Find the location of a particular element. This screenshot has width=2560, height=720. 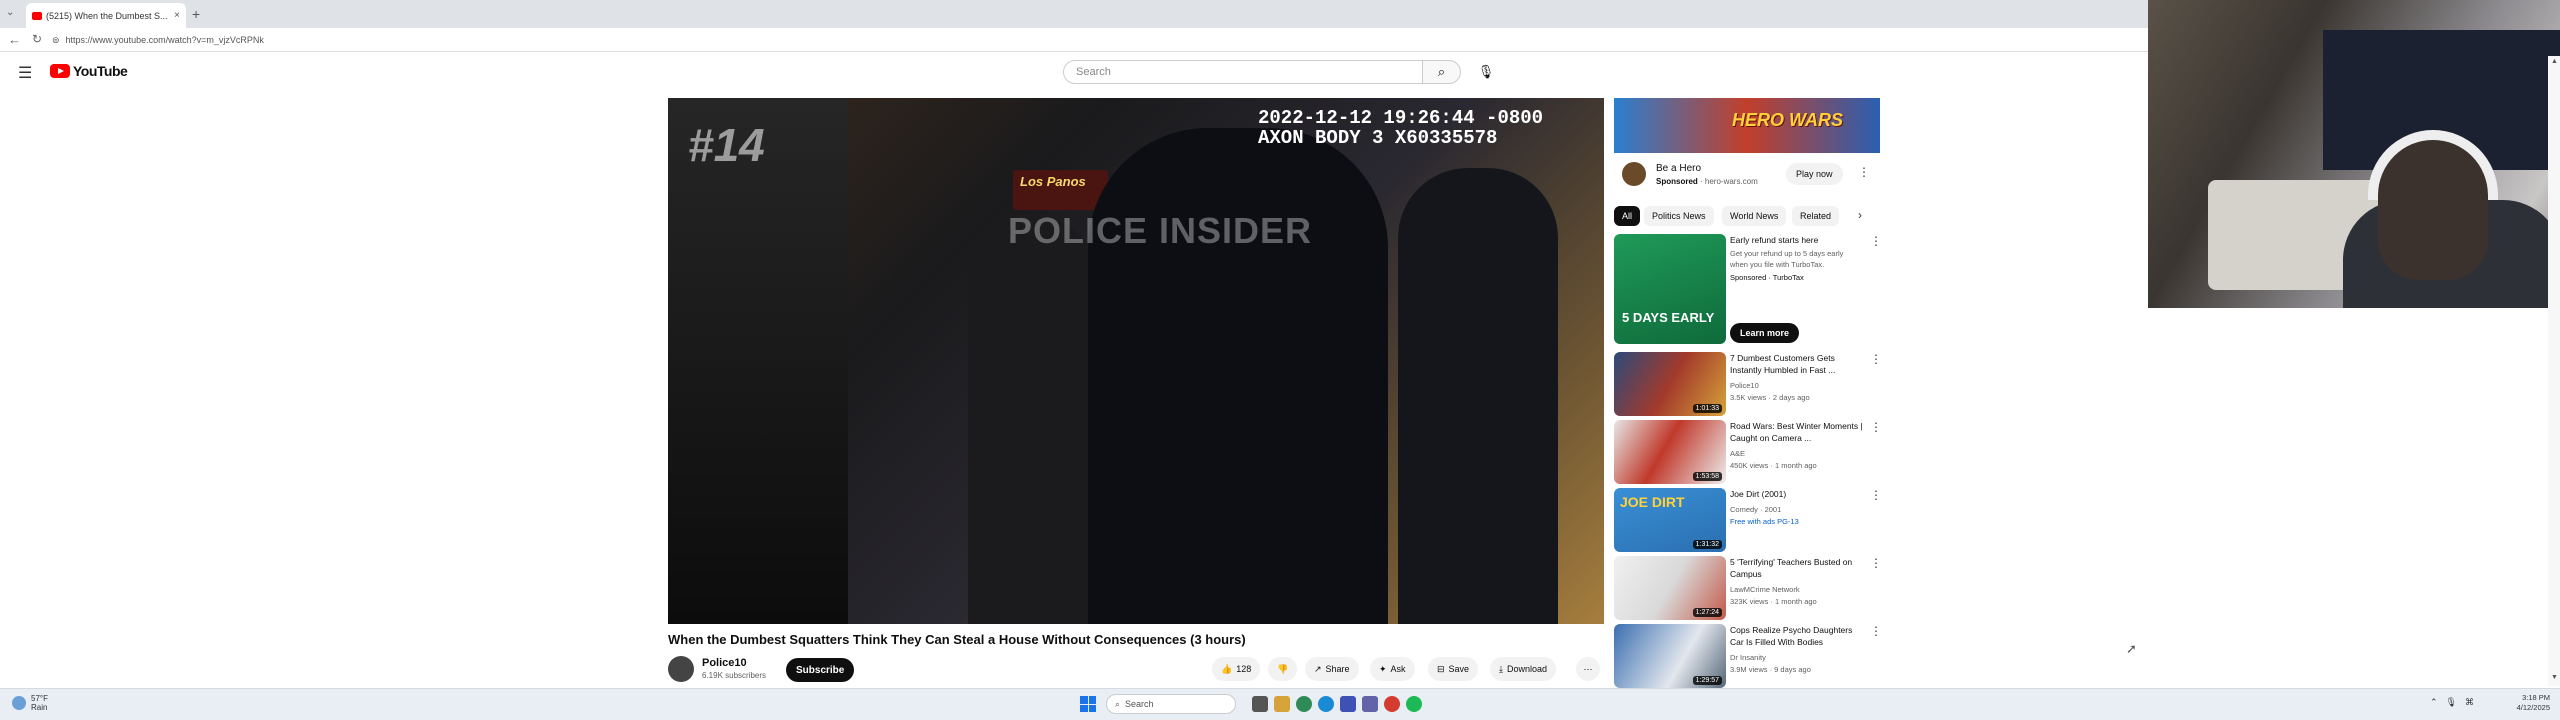

save-button: ⊟ Save is located at coordinates (1453, 669).